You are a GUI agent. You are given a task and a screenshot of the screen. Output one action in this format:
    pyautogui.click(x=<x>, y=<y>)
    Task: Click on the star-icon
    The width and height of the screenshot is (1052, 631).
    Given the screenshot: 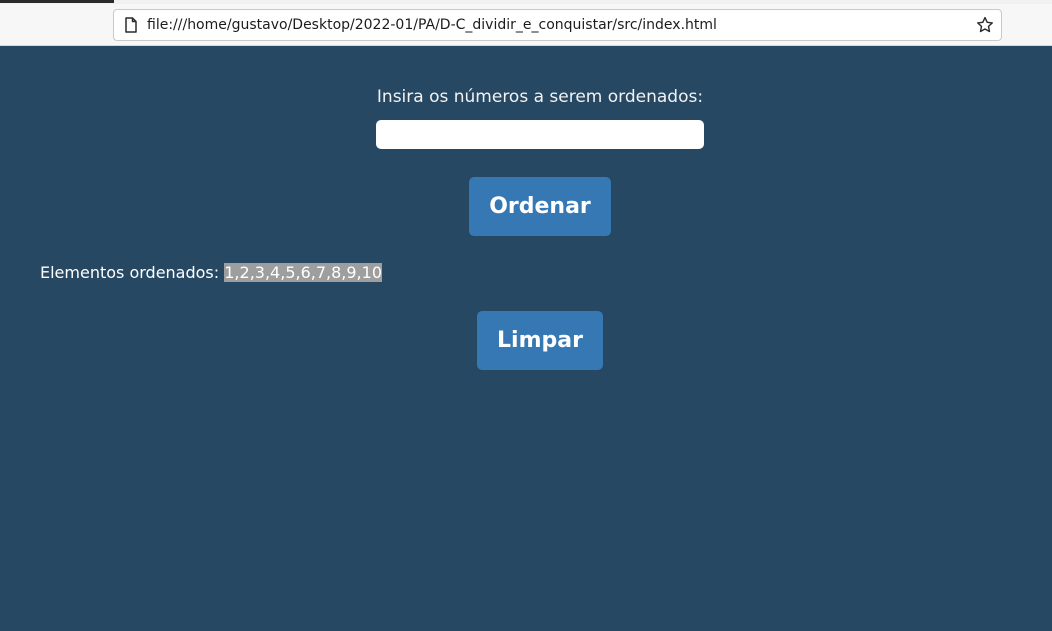 What is the action you would take?
    pyautogui.click(x=985, y=25)
    